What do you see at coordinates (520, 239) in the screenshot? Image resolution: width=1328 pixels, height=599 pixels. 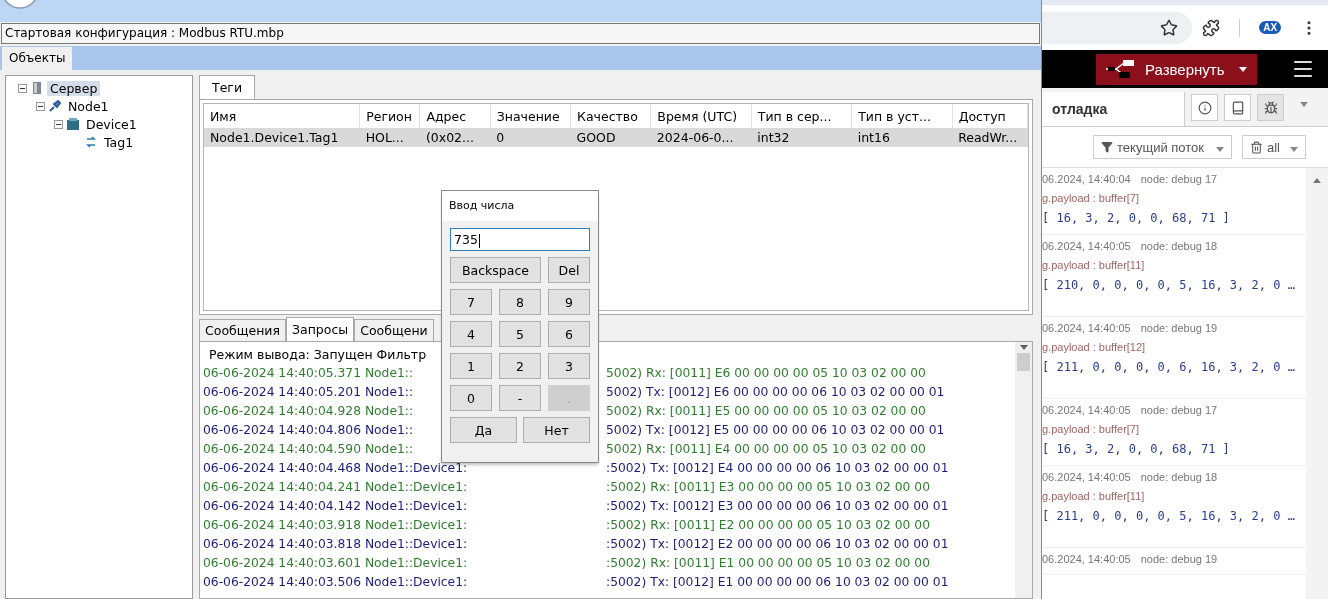 I see `number-input-field: 735` at bounding box center [520, 239].